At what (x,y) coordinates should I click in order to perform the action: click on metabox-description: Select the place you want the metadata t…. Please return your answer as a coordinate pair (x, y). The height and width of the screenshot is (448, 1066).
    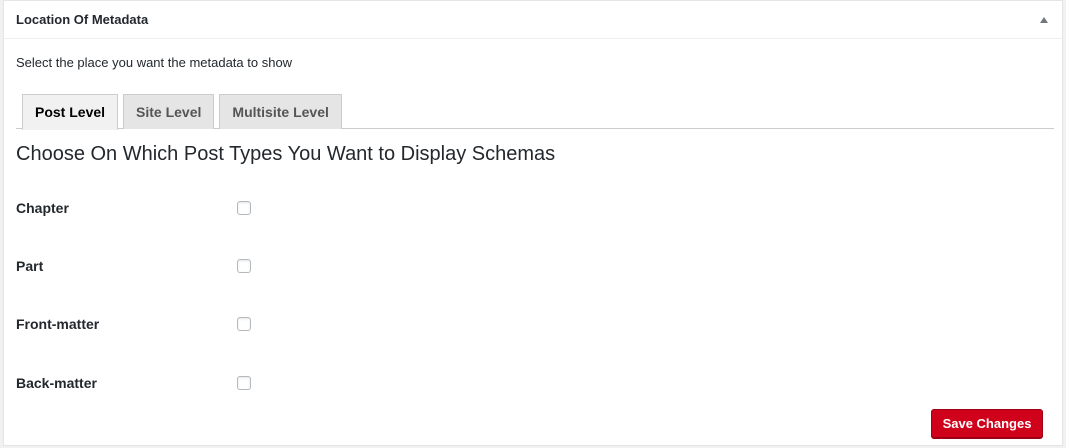
    Looking at the image, I should click on (154, 62).